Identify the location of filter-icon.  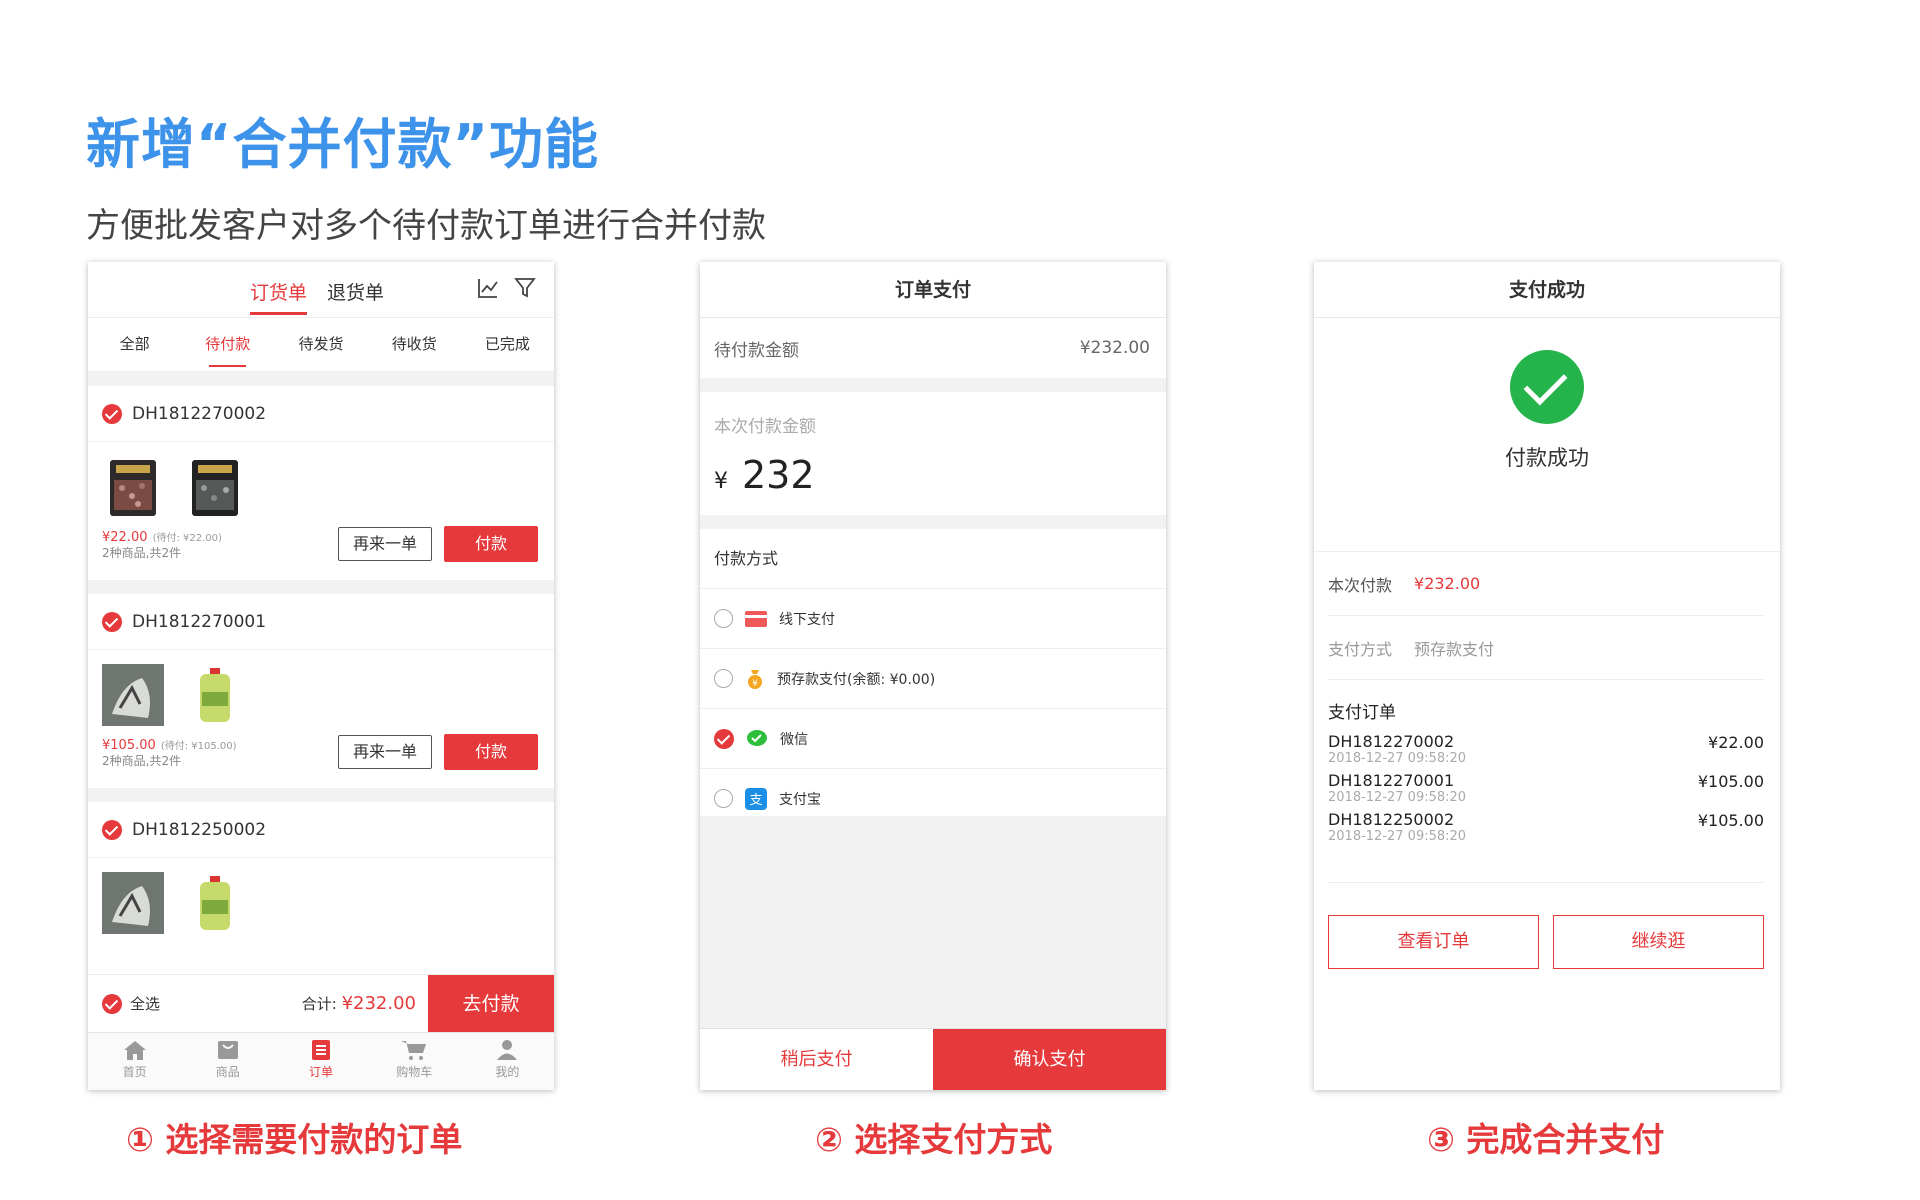
(525, 288).